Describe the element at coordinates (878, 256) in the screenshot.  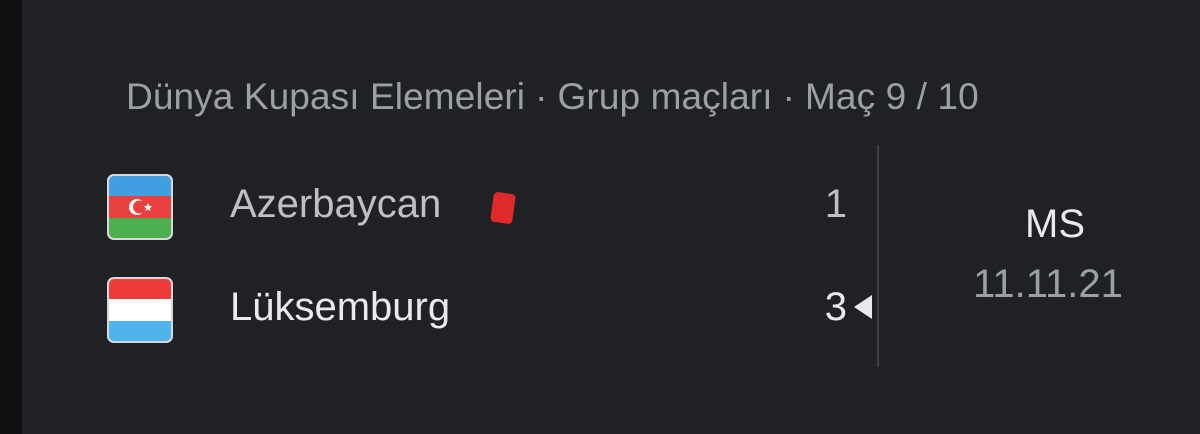
I see `score-status-divider` at that location.